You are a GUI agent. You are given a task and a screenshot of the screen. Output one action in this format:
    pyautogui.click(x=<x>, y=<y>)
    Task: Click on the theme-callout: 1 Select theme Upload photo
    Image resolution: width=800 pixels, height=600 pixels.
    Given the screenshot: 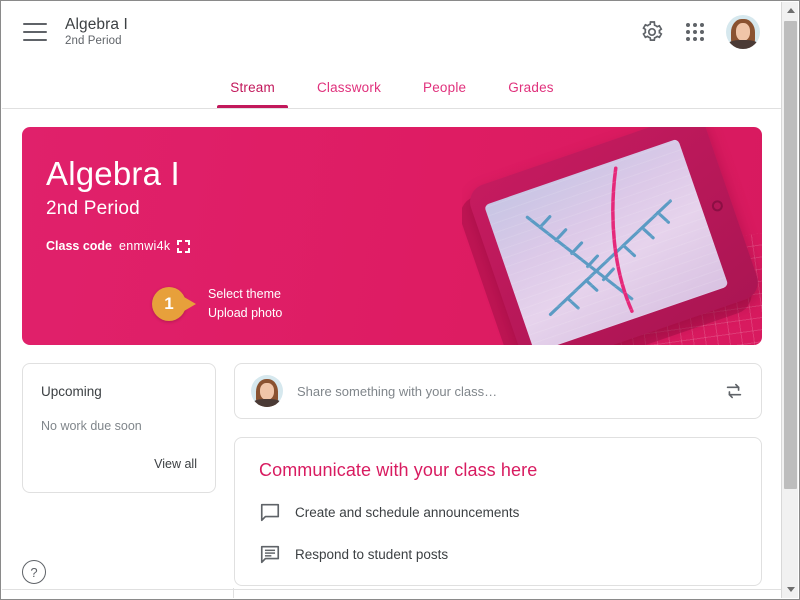 What is the action you would take?
    pyautogui.click(x=217, y=304)
    